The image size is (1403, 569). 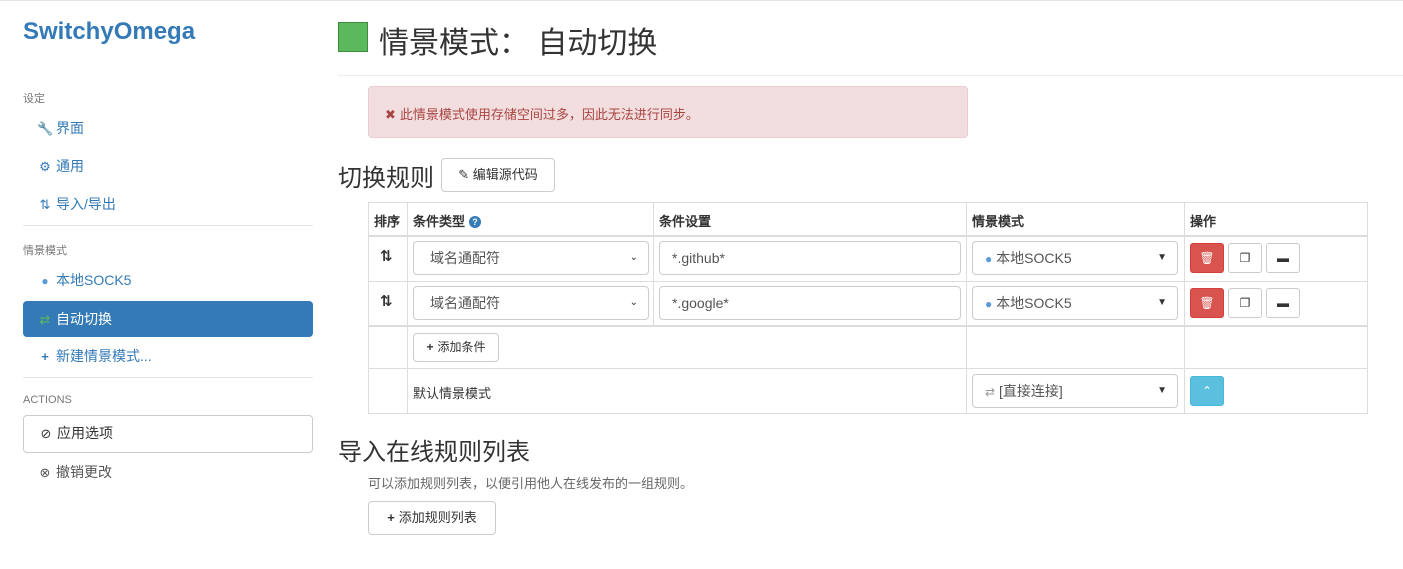 What do you see at coordinates (47, 400) in the screenshot?
I see `actions-header: ACTIONS` at bounding box center [47, 400].